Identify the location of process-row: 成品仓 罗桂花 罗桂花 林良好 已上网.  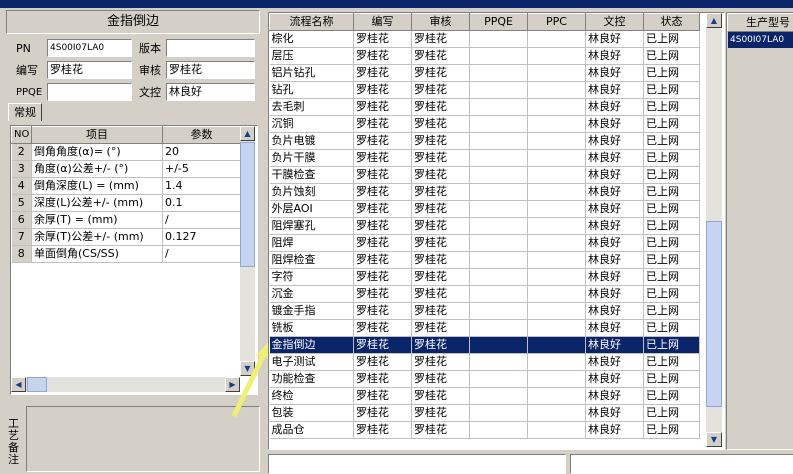
(484, 430).